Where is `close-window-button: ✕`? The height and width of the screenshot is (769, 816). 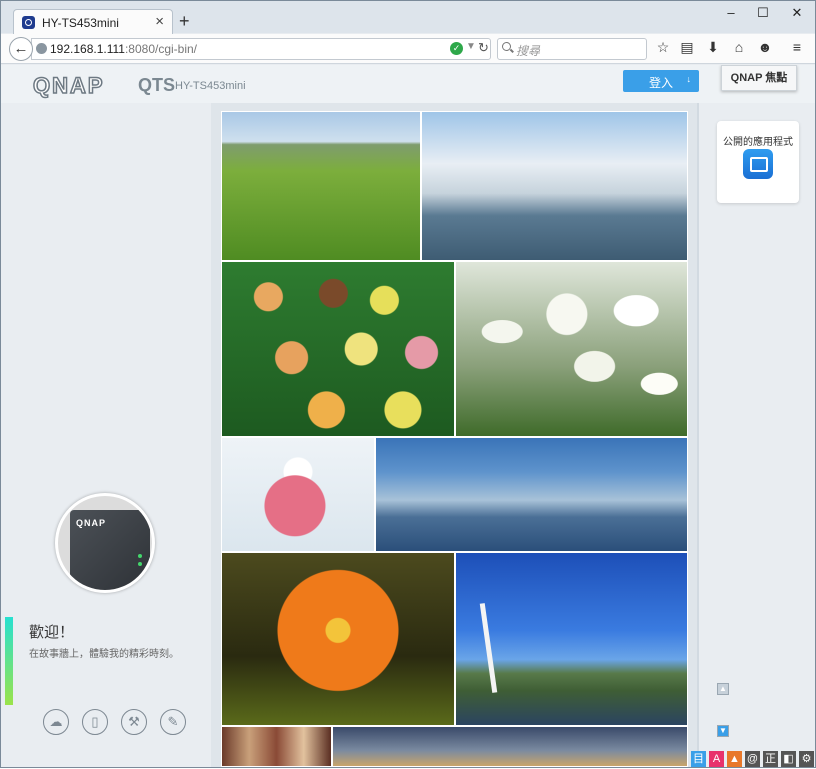 close-window-button: ✕ is located at coordinates (797, 13).